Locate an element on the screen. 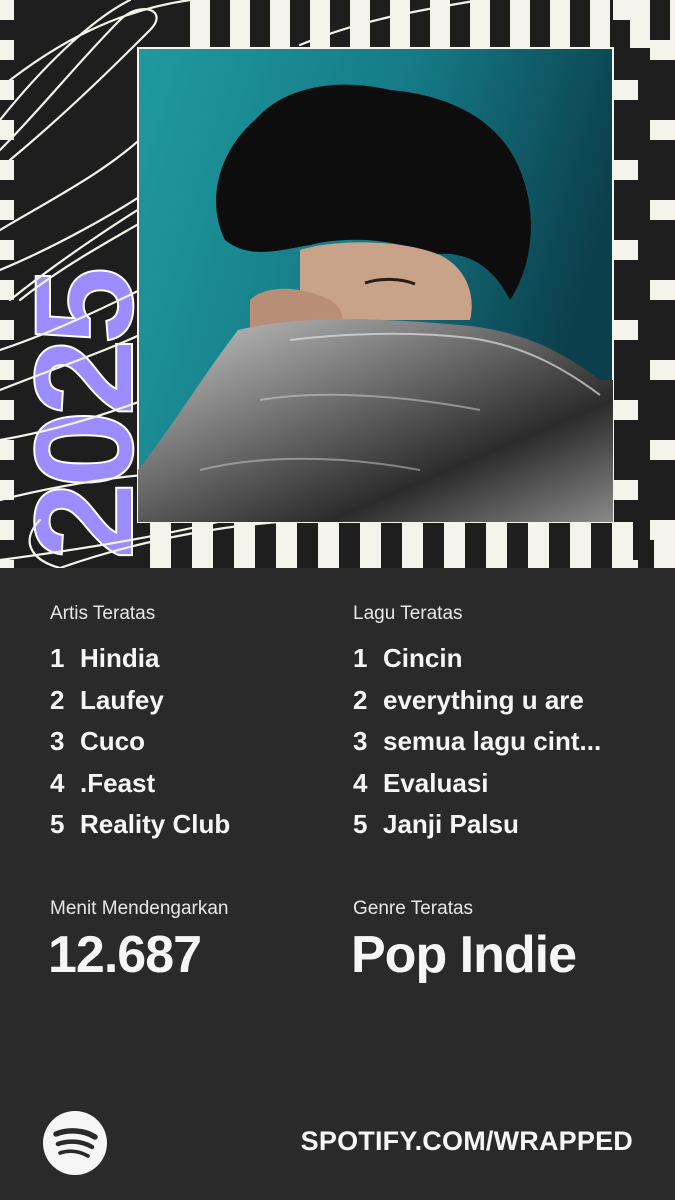 Image resolution: width=675 pixels, height=1200 pixels. list-item: 5 Janji Palsu is located at coordinates (477, 825).